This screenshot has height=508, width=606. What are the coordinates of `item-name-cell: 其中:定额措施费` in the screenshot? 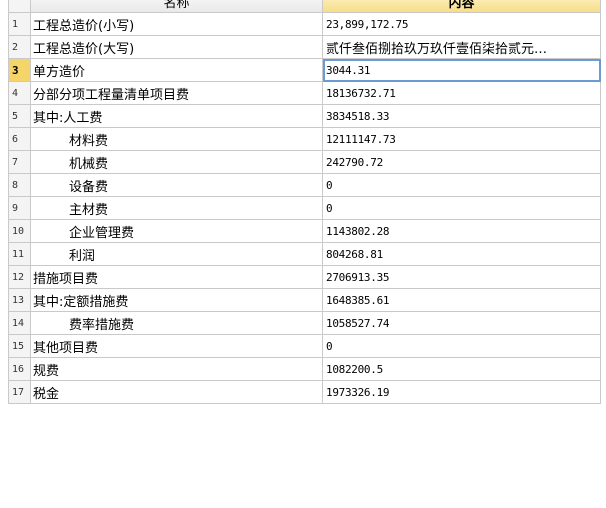 It's located at (176, 300).